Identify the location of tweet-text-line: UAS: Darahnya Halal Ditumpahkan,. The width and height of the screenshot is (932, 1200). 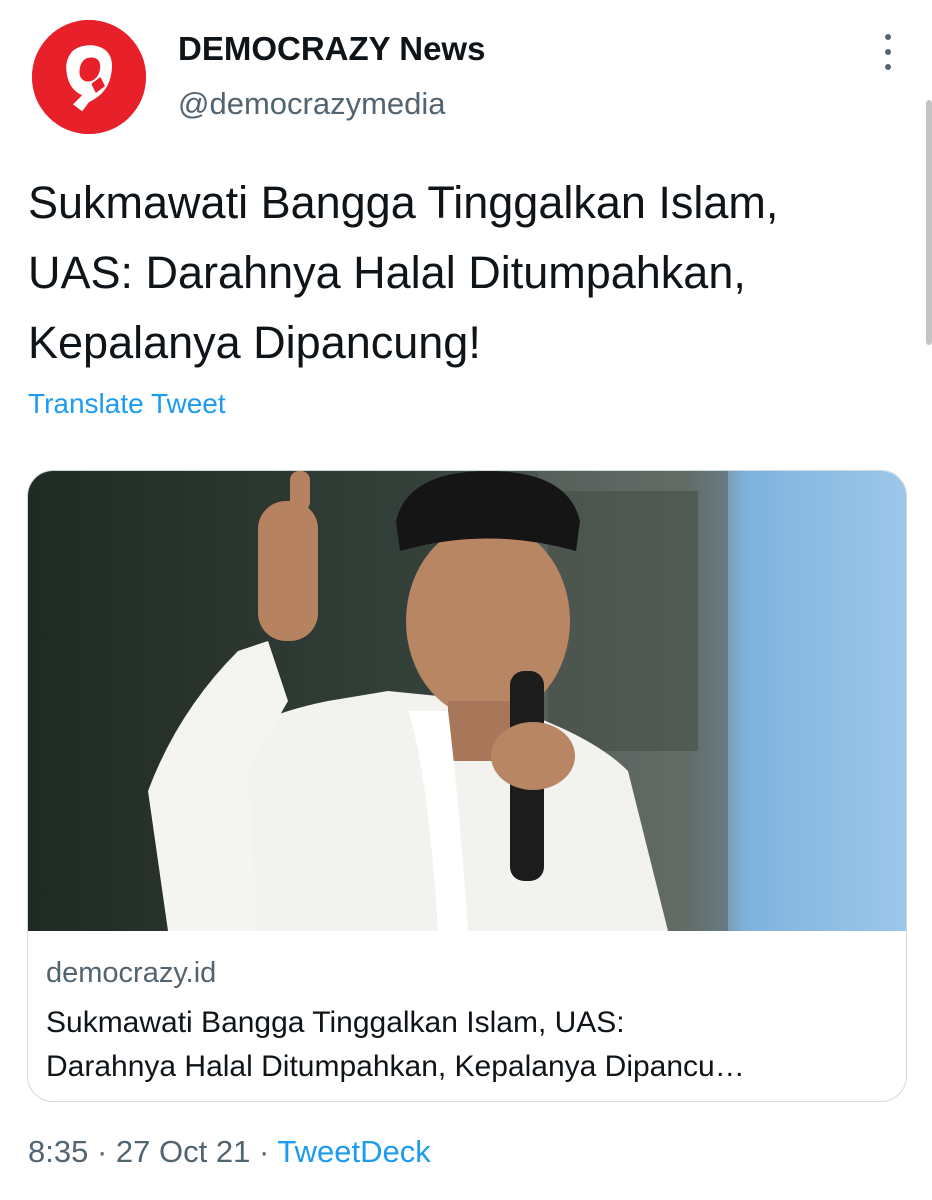
(387, 272).